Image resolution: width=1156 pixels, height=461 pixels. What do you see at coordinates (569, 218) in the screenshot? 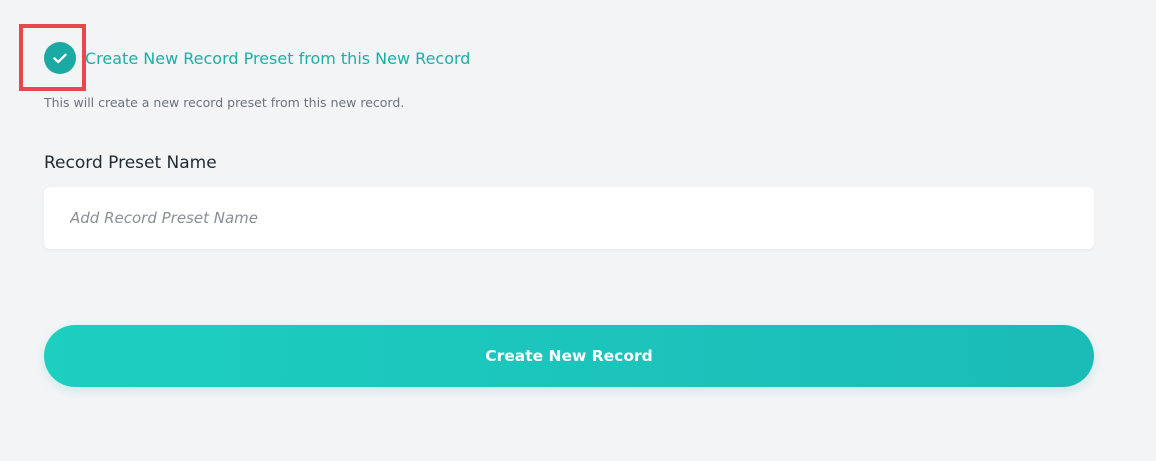
I see `preset-name-input` at bounding box center [569, 218].